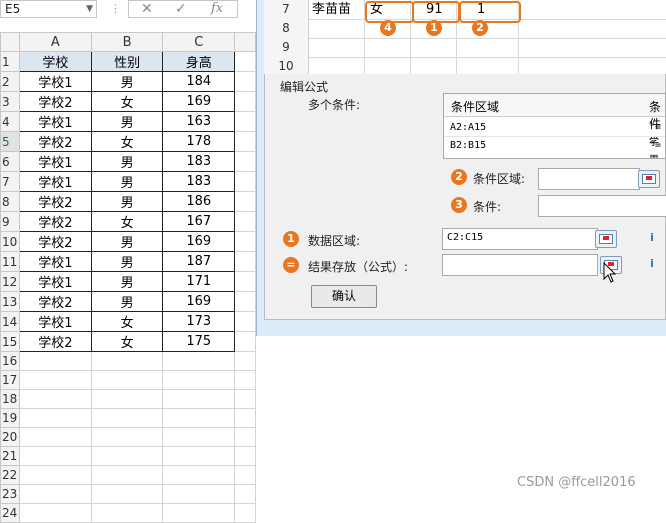 The image size is (666, 523). I want to click on column-header-a: A, so click(55, 42).